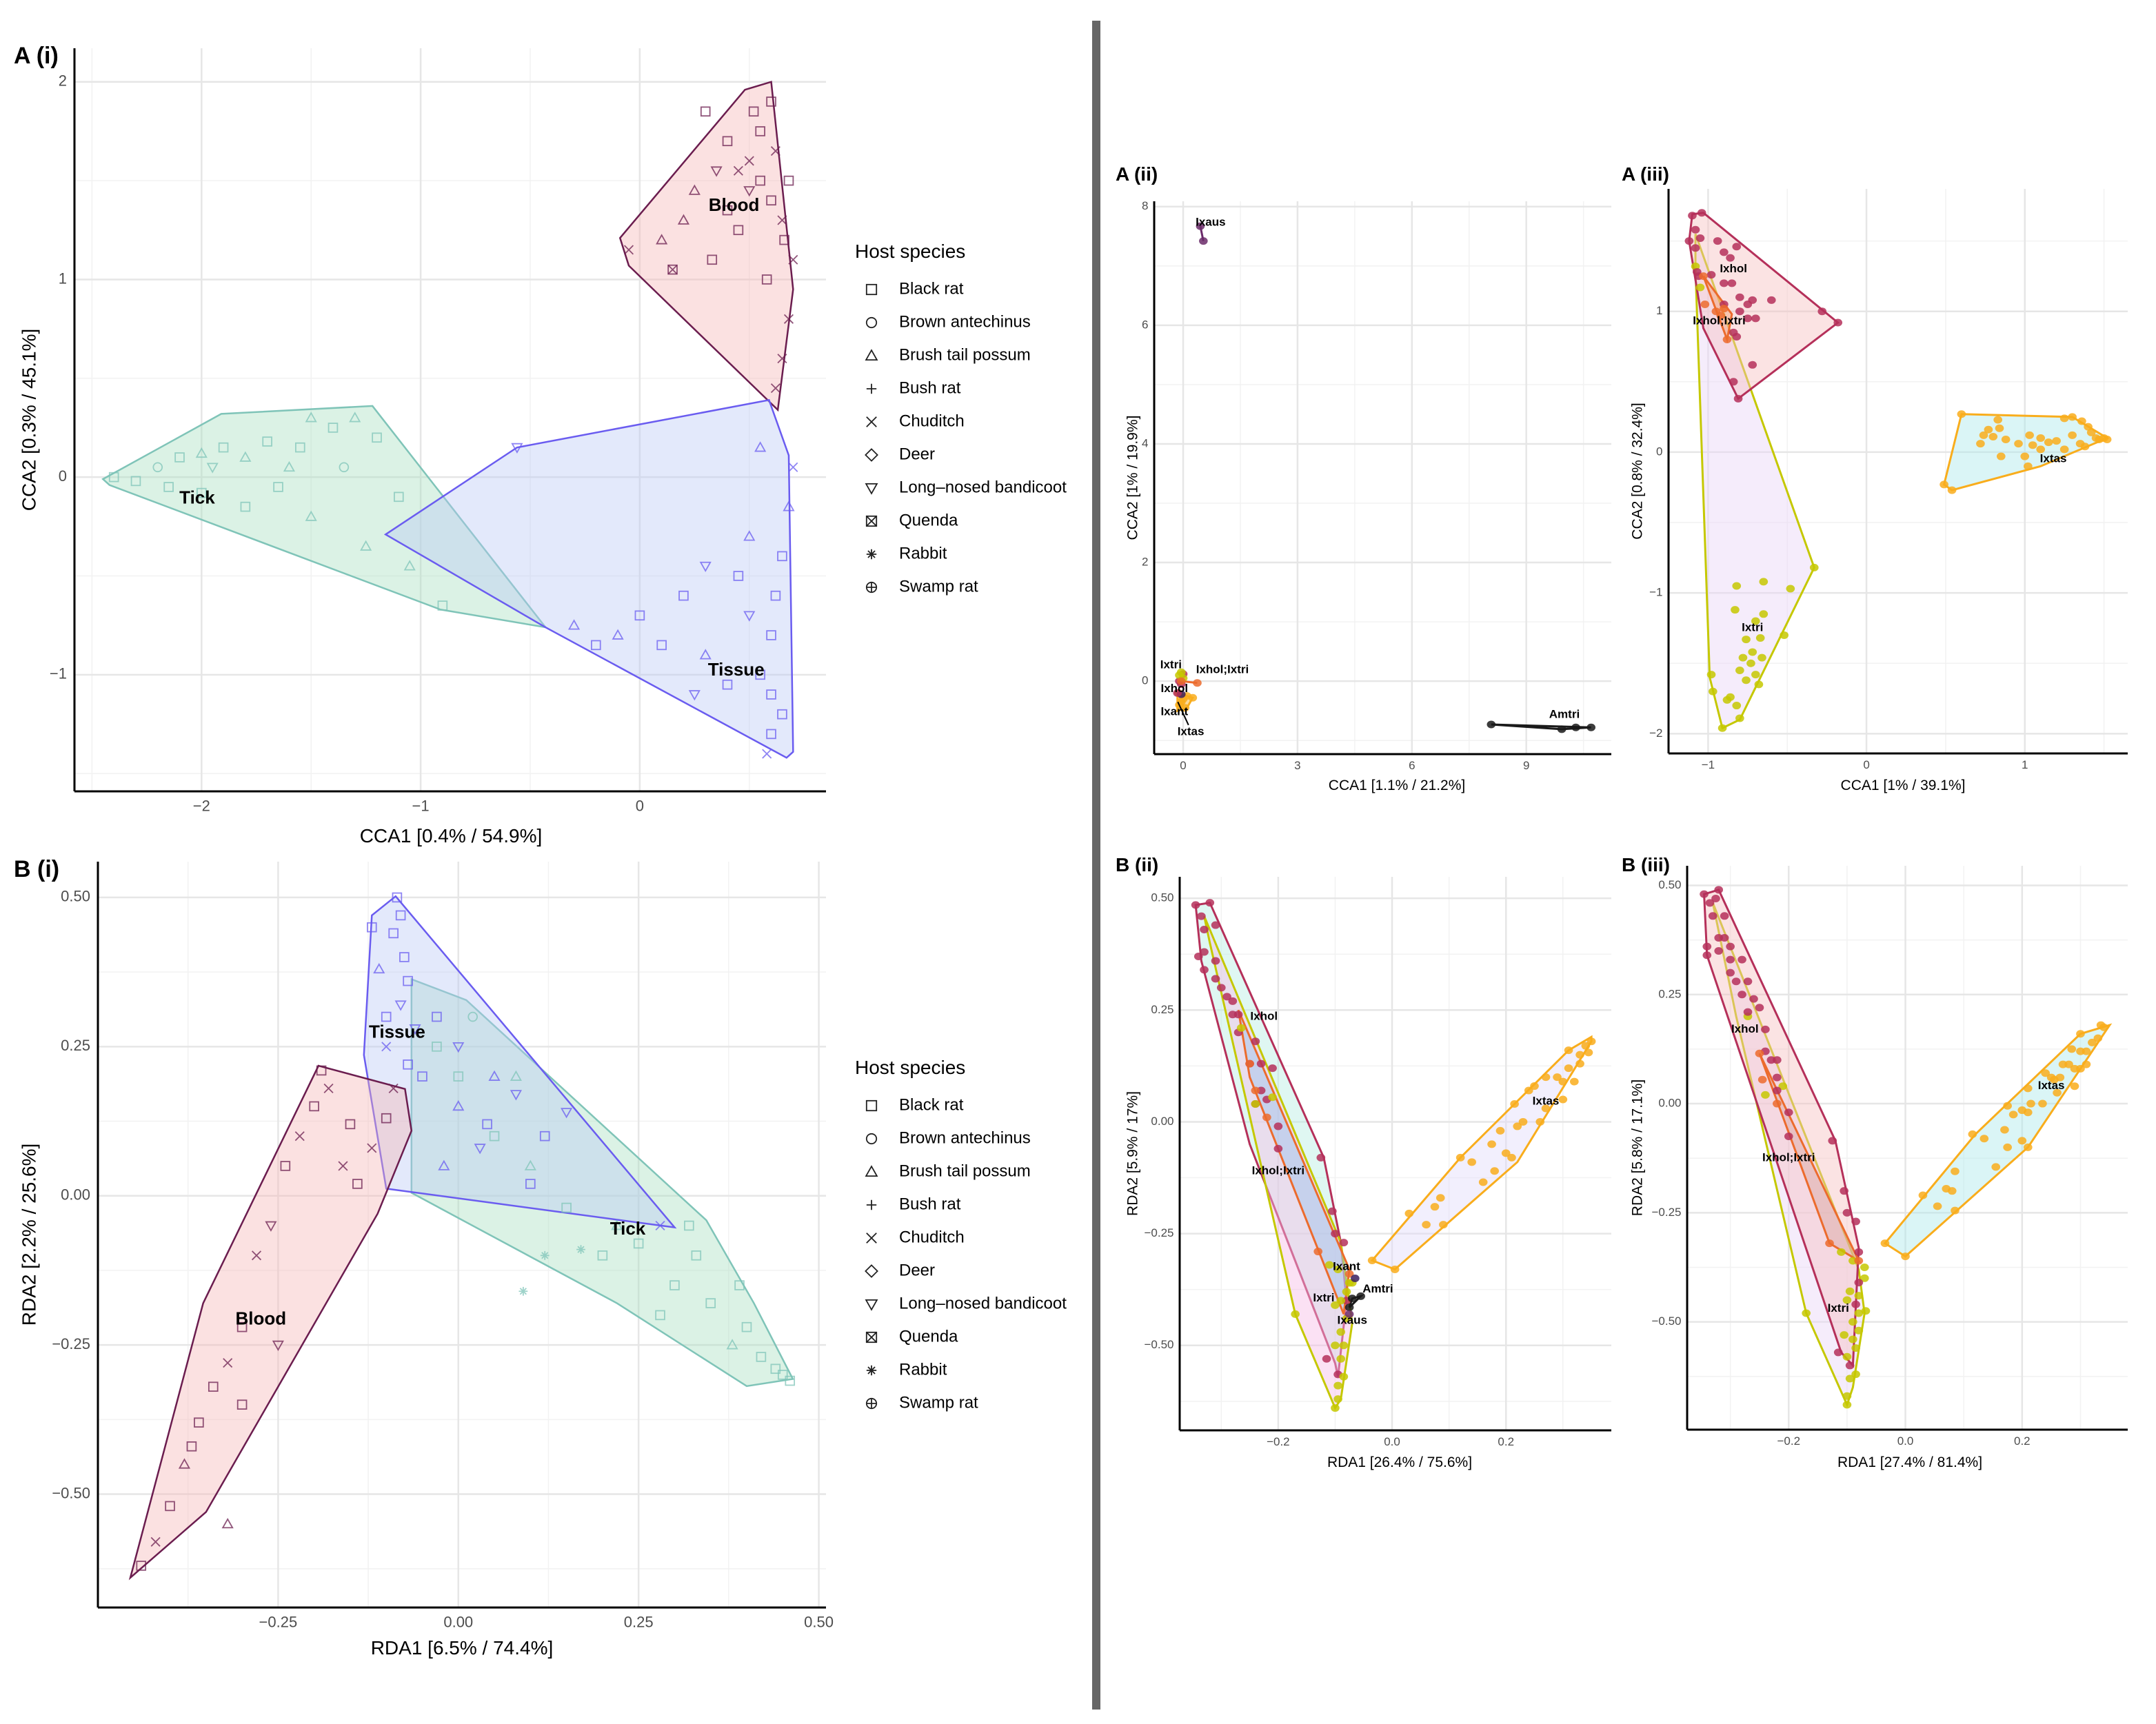 The width and height of the screenshot is (2156, 1724). Describe the element at coordinates (1546, 1101) in the screenshot. I see `group-label: Ixtas` at that location.